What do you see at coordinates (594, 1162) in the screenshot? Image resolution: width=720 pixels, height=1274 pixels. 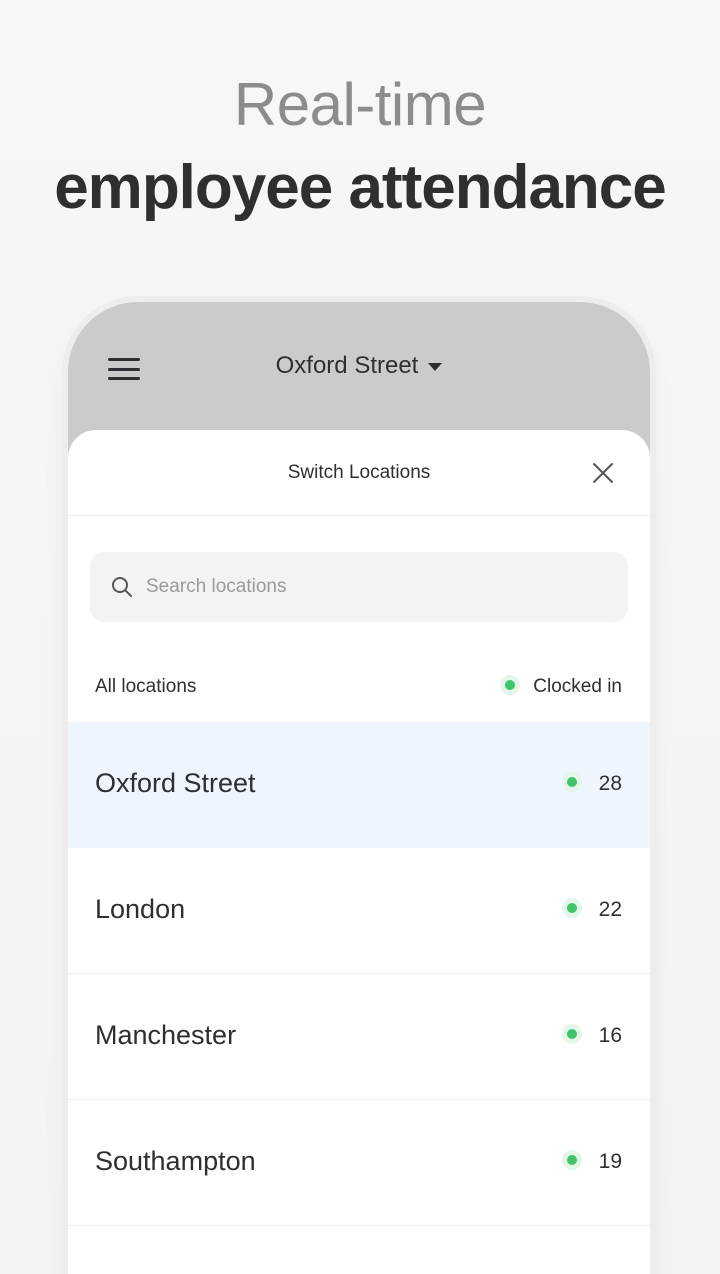 I see `clocked-in-count: 19` at bounding box center [594, 1162].